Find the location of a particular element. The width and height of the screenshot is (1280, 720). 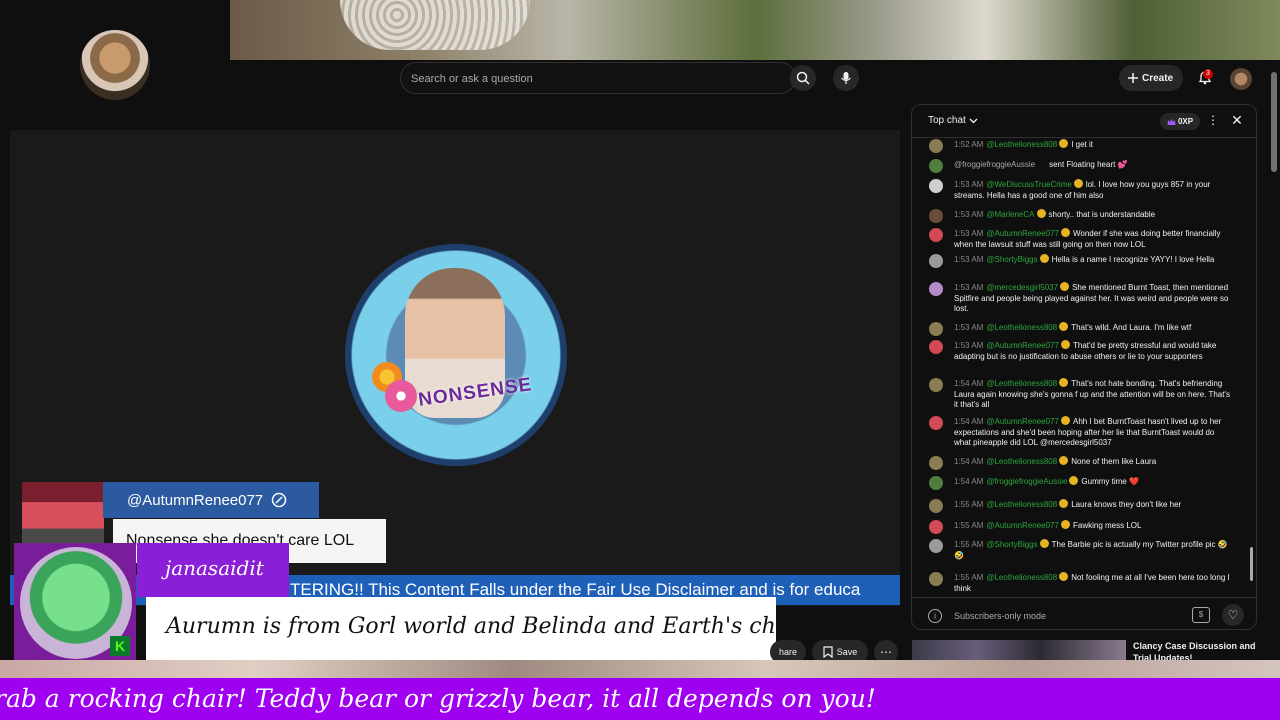

chat-author: @mercedesgirl5037 is located at coordinates (1022, 287).